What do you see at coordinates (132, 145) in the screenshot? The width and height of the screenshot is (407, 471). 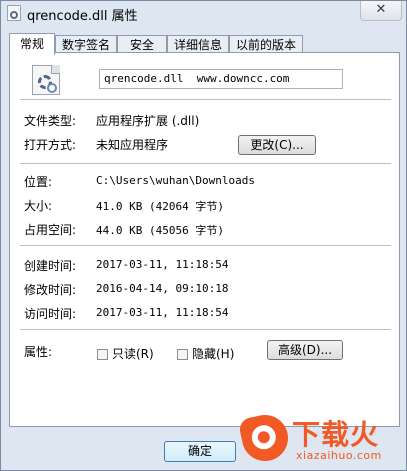 I see `opens-with-value: 未知应用程序` at bounding box center [132, 145].